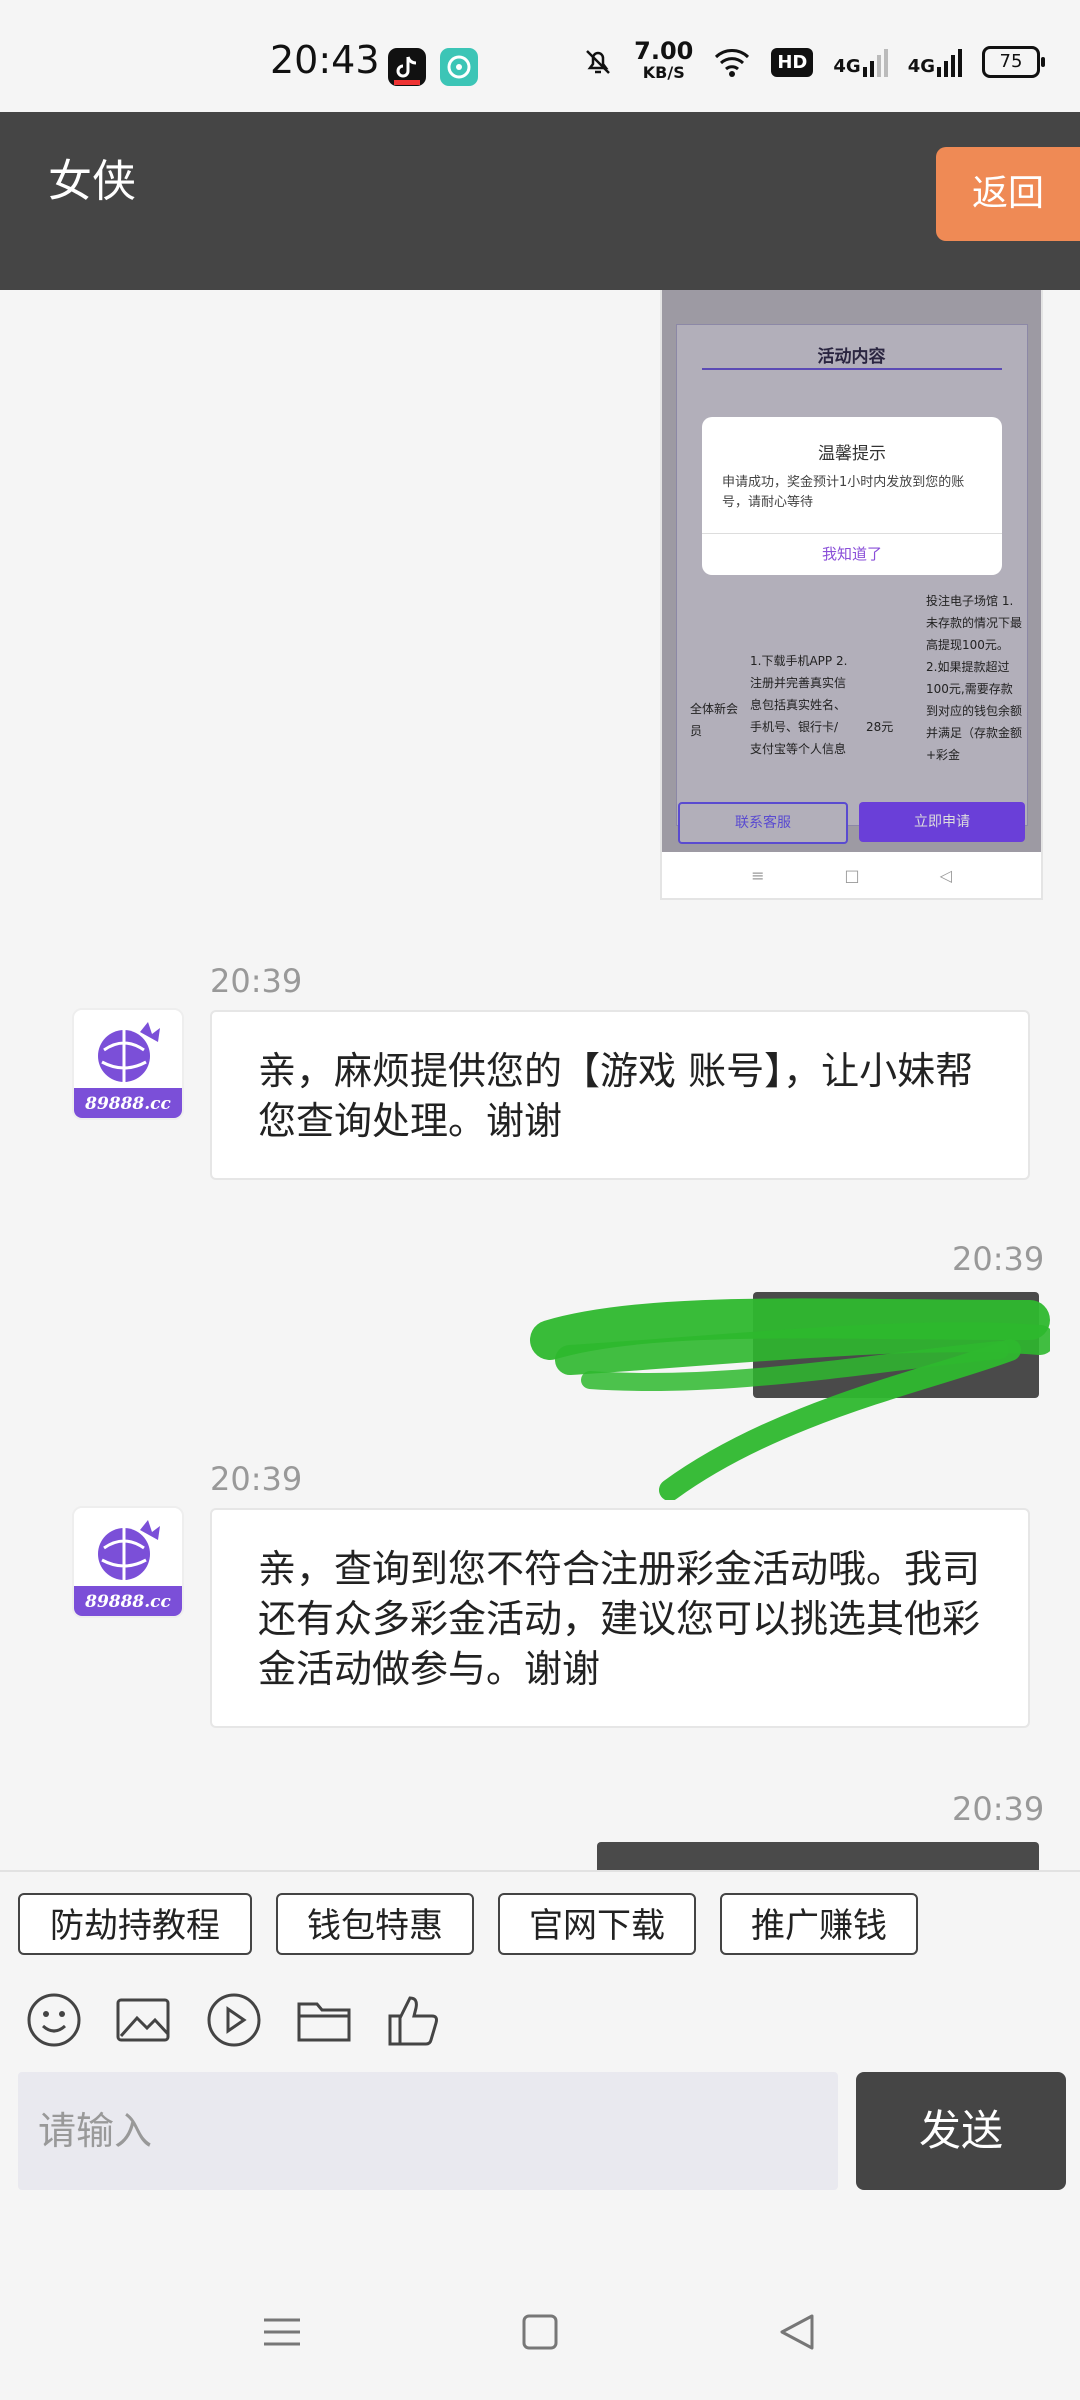 This screenshot has width=1080, height=2400. What do you see at coordinates (818, 1856) in the screenshot?
I see `outgoing-message-bubble` at bounding box center [818, 1856].